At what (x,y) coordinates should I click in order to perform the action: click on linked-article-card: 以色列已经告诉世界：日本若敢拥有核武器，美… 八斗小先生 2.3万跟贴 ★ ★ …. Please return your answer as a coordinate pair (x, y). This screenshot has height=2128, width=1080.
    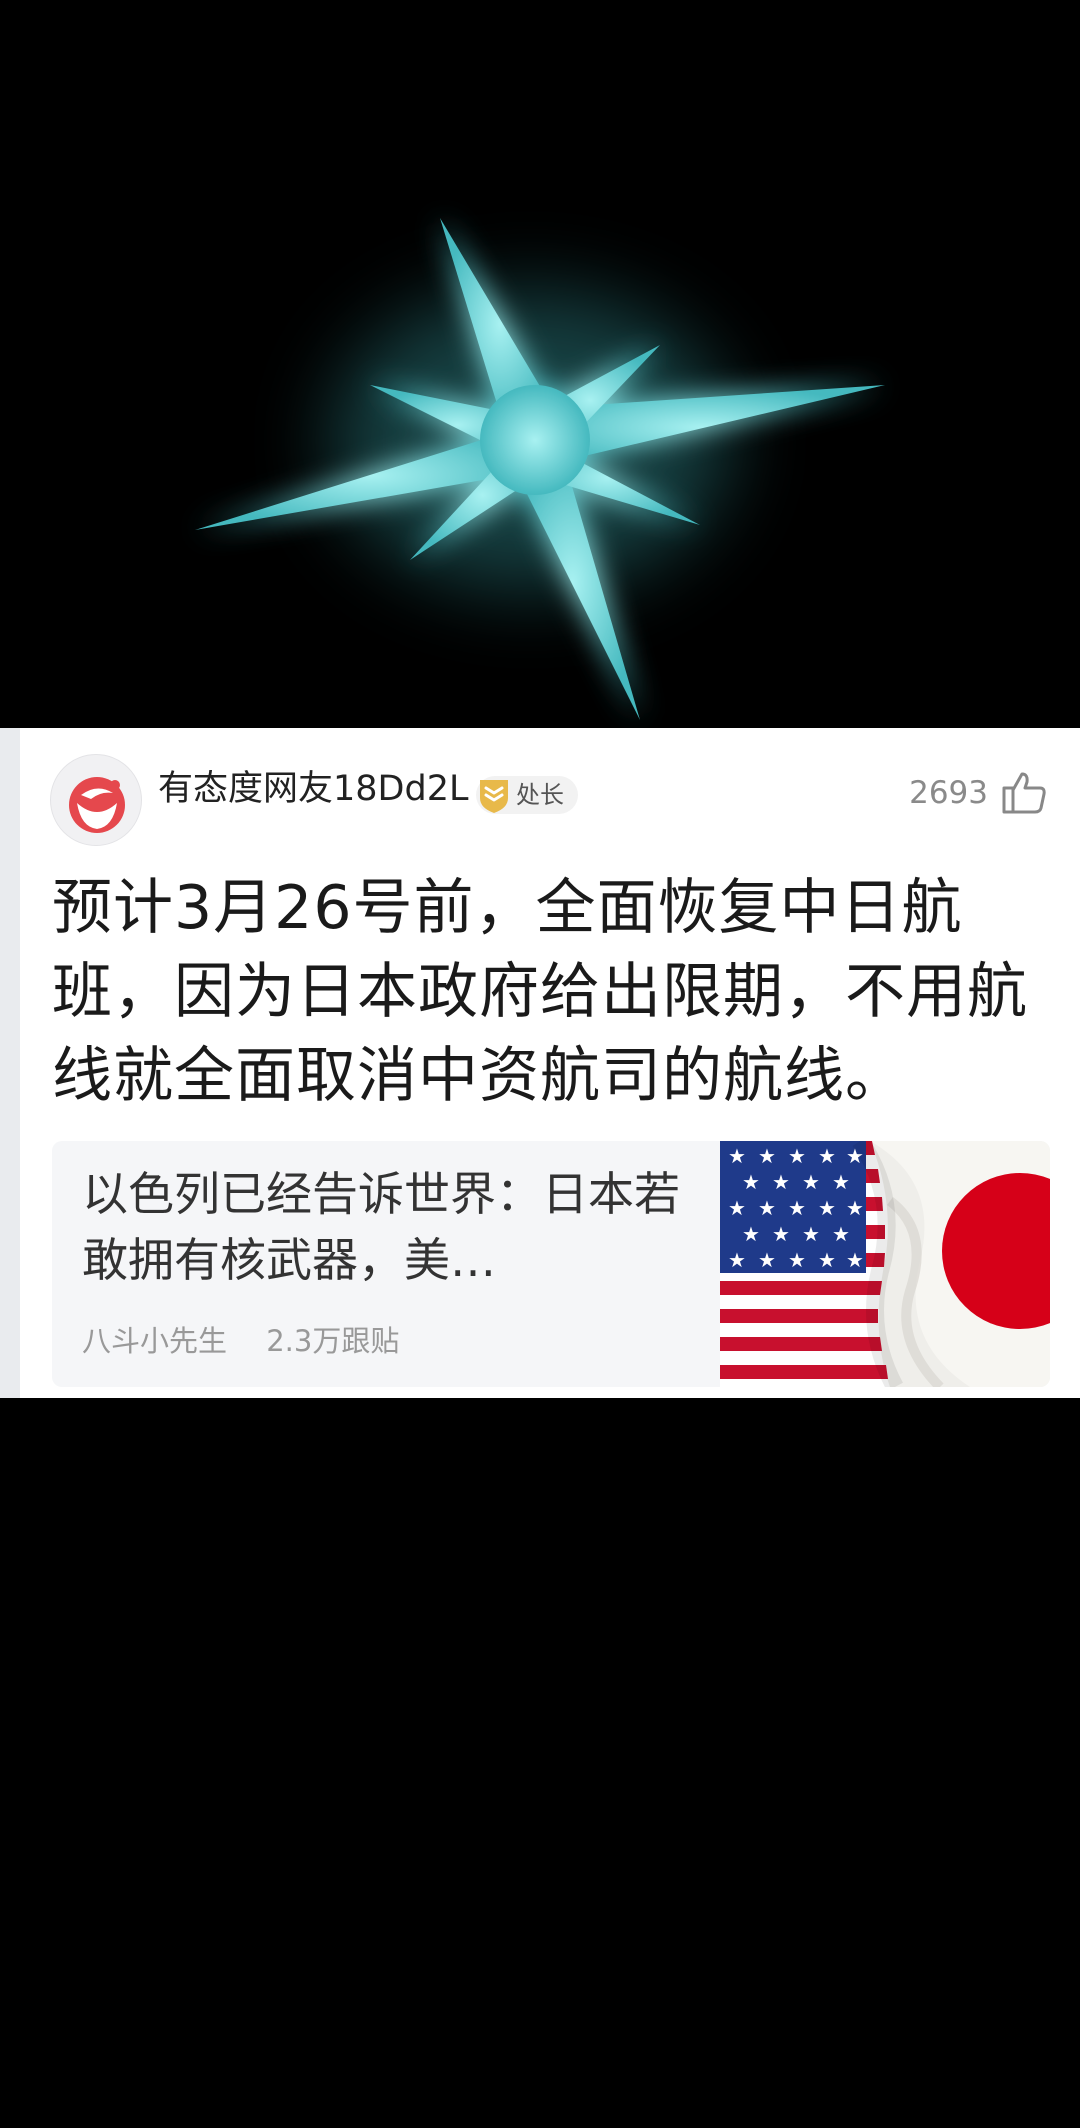
    Looking at the image, I should click on (551, 1264).